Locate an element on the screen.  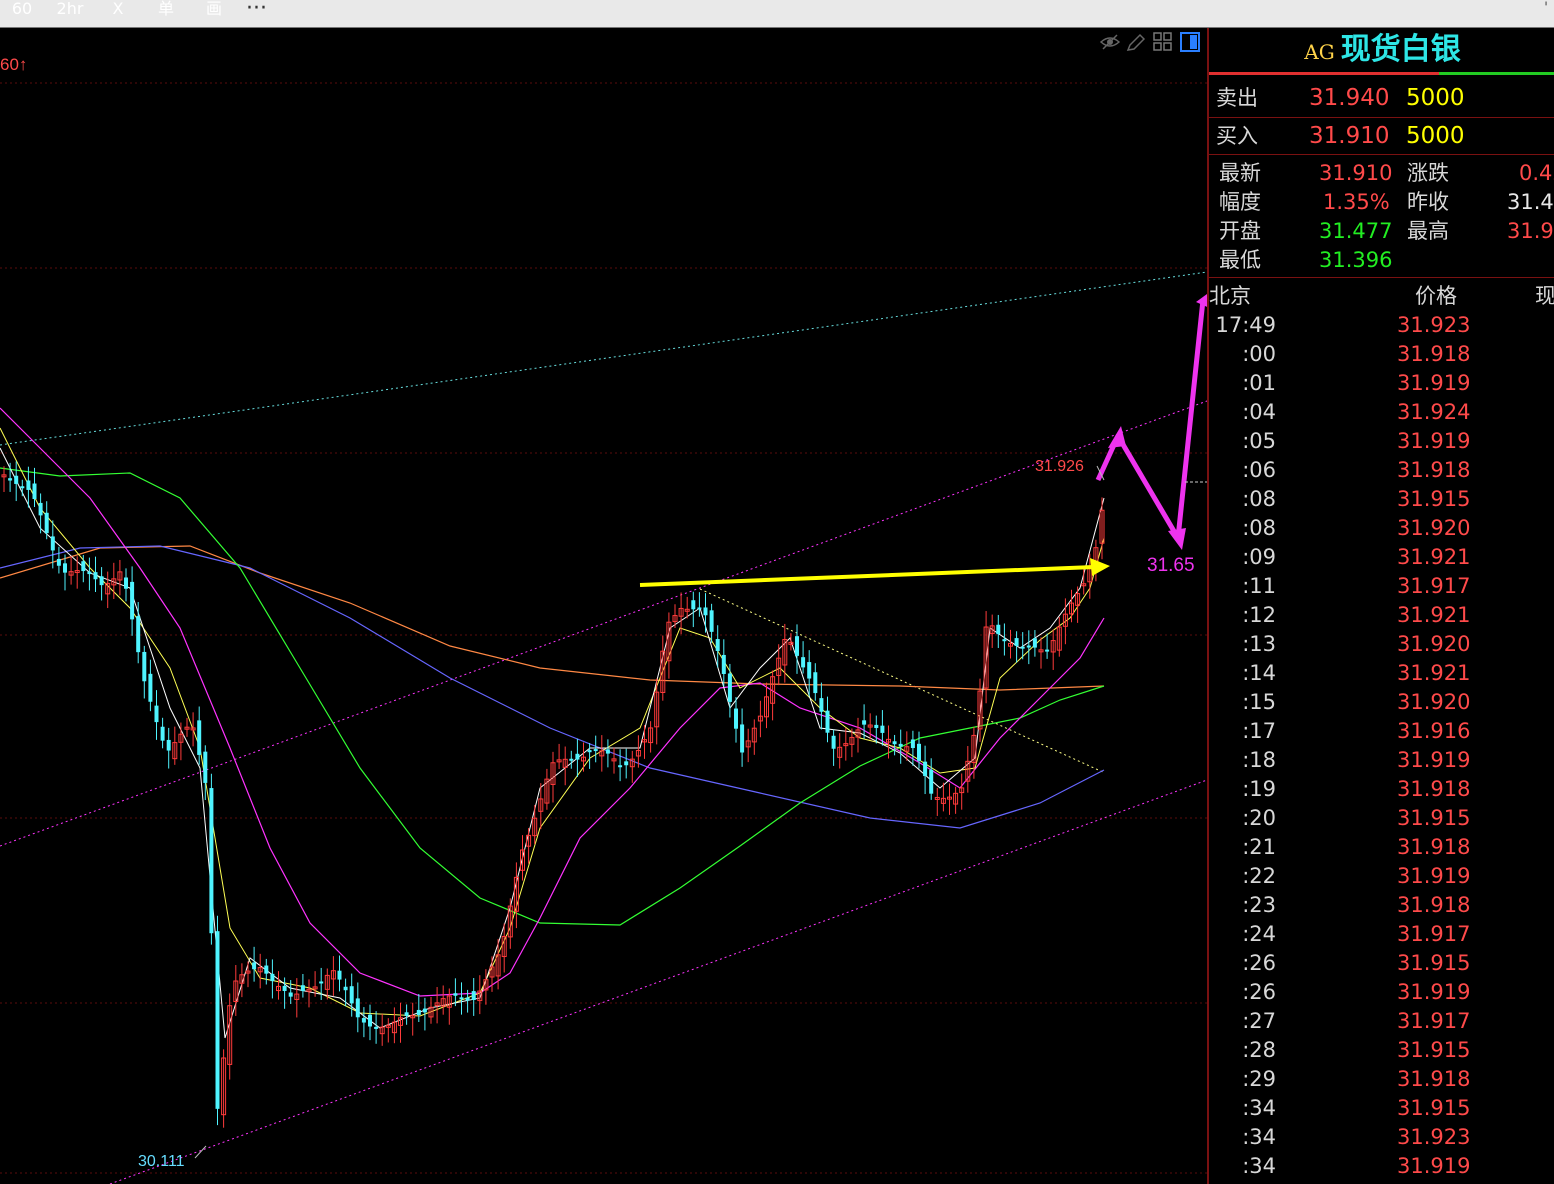
tick-row: :18 31.919 is located at coordinates (1381, 760).